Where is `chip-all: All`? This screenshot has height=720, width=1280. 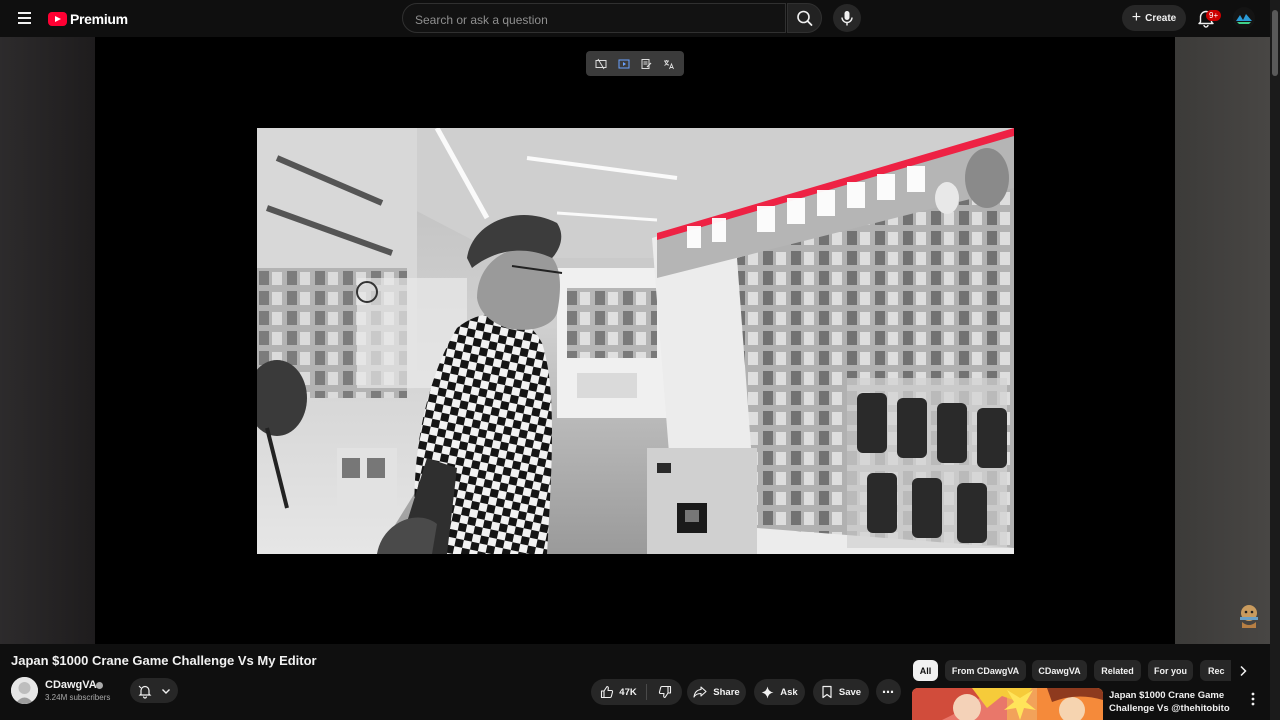 chip-all: All is located at coordinates (925, 670).